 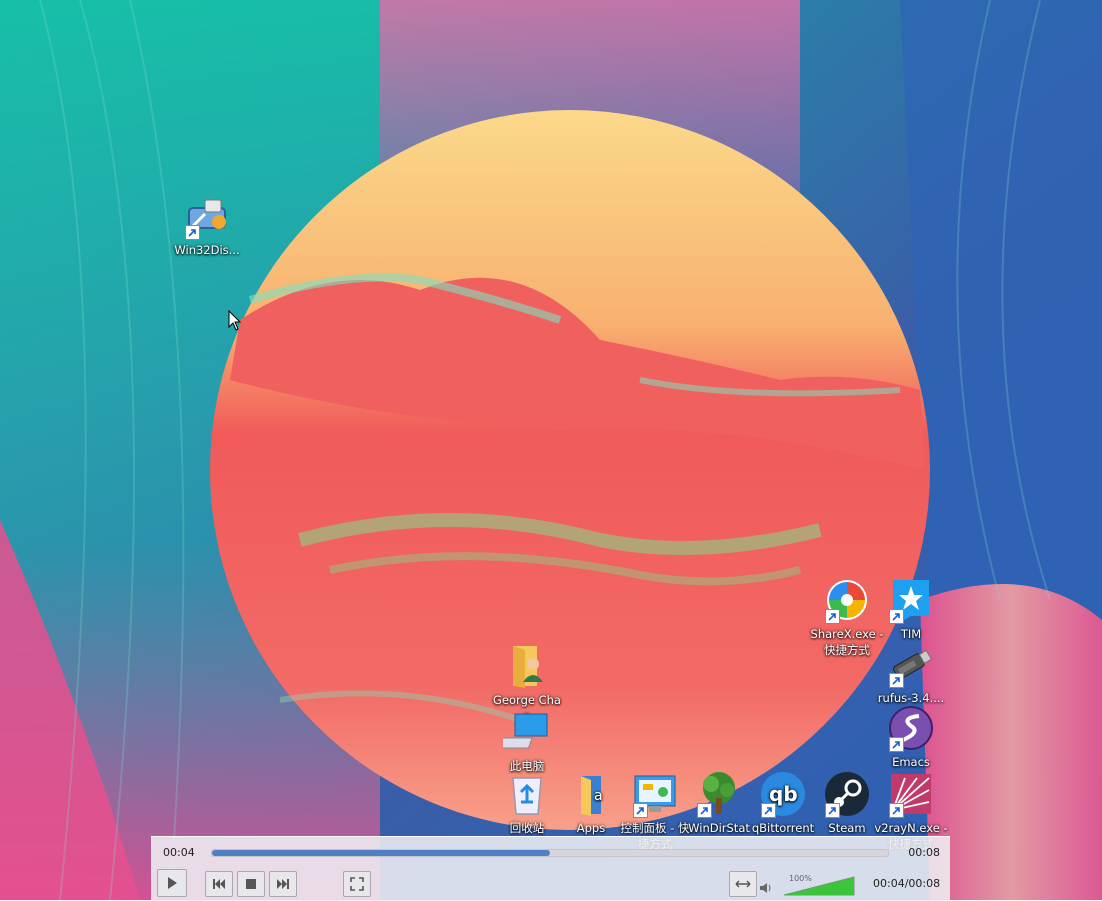 I want to click on this-pc-icon, so click(x=525, y=731).